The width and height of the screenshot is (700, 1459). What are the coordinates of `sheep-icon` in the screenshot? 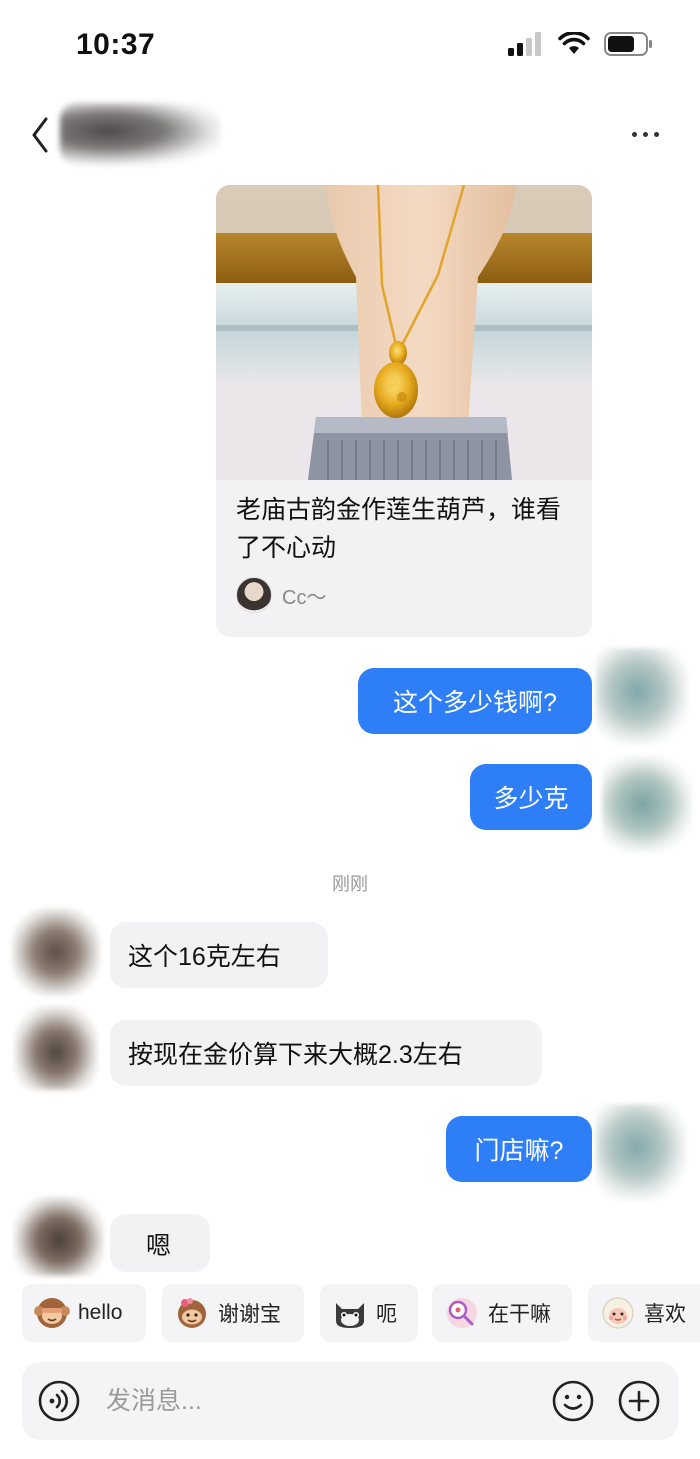 It's located at (618, 1313).